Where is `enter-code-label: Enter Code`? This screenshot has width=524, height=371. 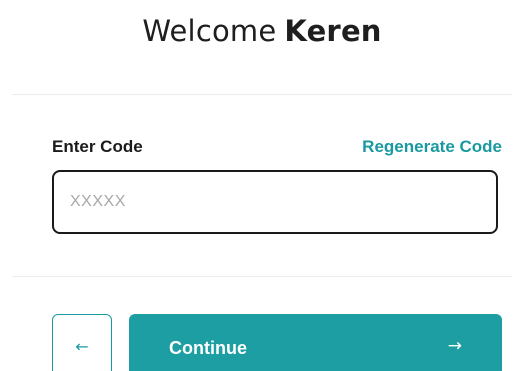 enter-code-label: Enter Code is located at coordinates (97, 146).